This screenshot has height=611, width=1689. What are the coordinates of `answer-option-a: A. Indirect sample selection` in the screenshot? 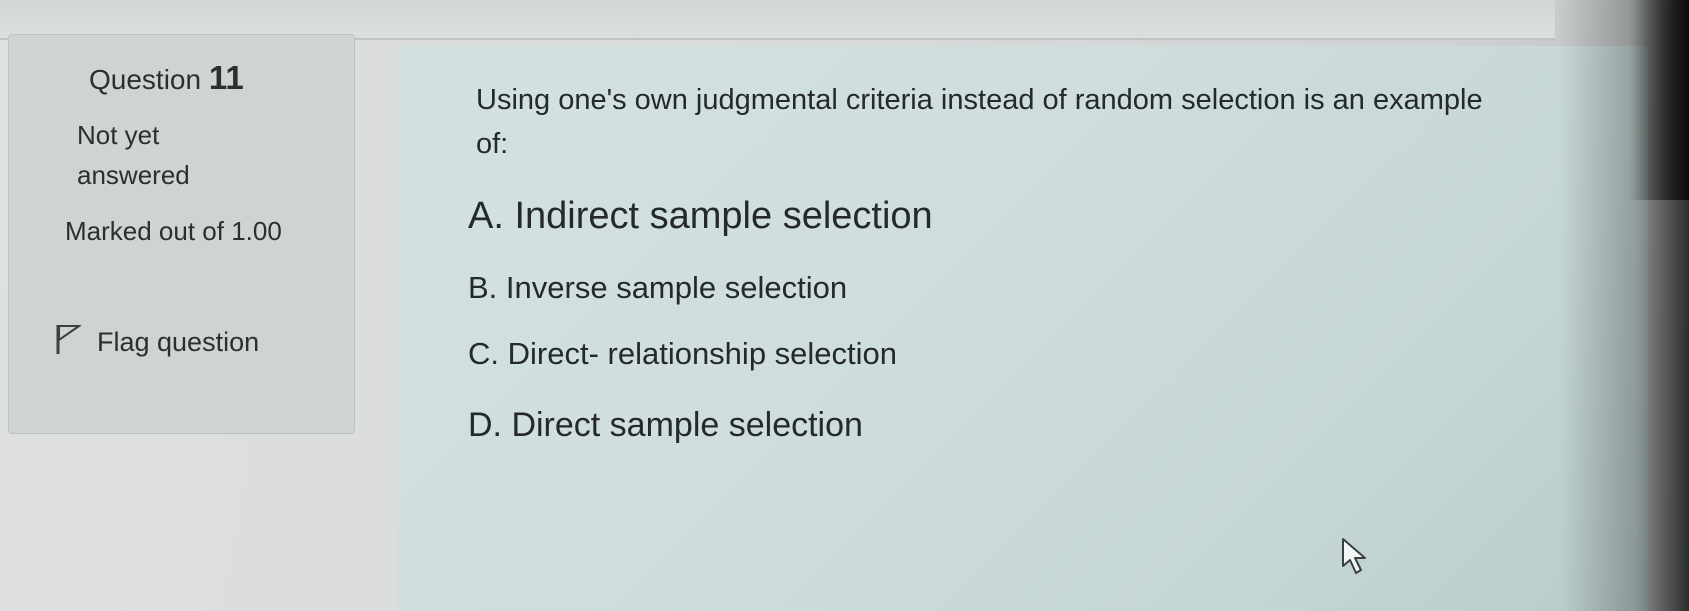 It's located at (700, 216).